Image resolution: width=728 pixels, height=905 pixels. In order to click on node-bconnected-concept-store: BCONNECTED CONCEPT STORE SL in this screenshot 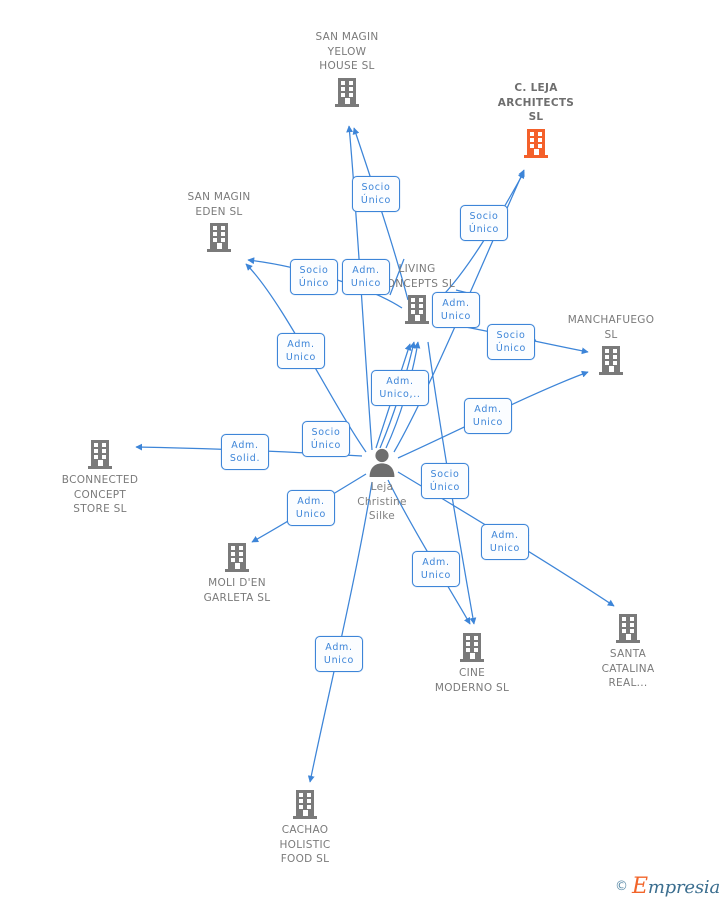, I will do `click(100, 477)`.